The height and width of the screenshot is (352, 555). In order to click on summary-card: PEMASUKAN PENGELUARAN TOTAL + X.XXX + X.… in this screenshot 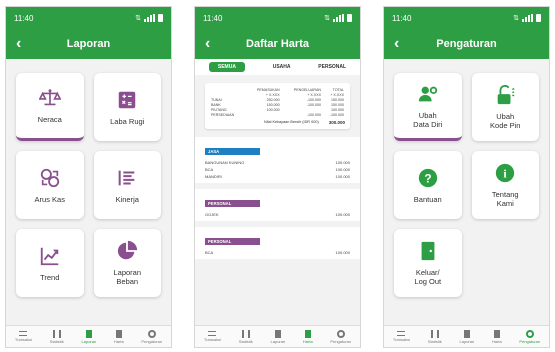, I will do `click(277, 106)`.